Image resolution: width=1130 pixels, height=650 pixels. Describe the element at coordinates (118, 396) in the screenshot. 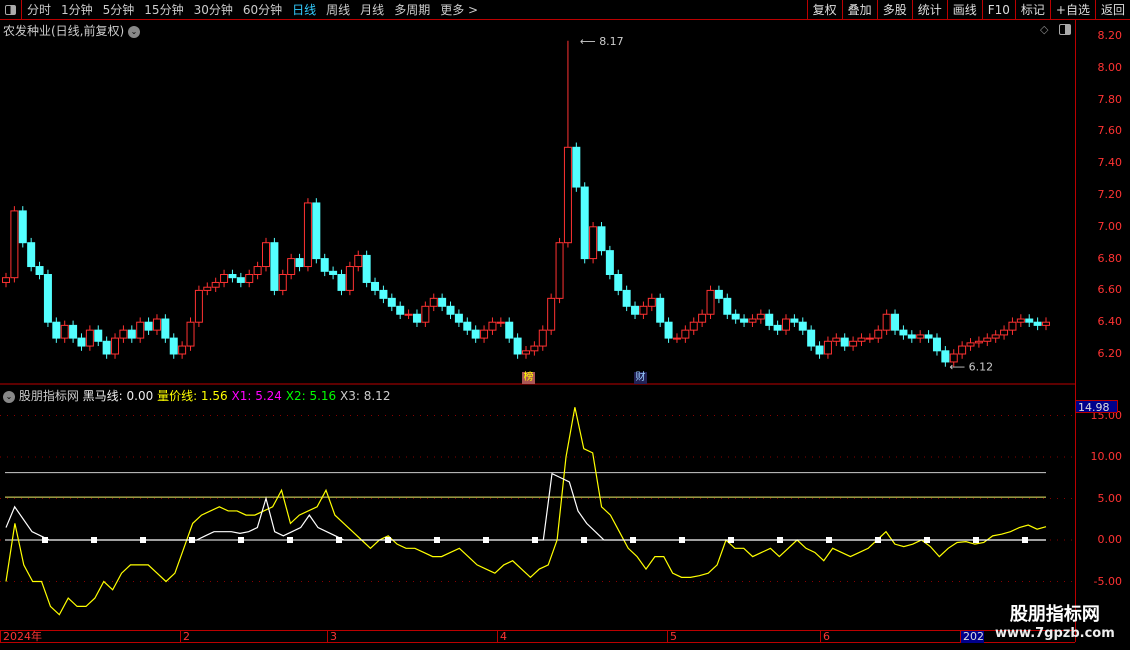

I see `legend-heima: 黑马线: 0.00` at that location.